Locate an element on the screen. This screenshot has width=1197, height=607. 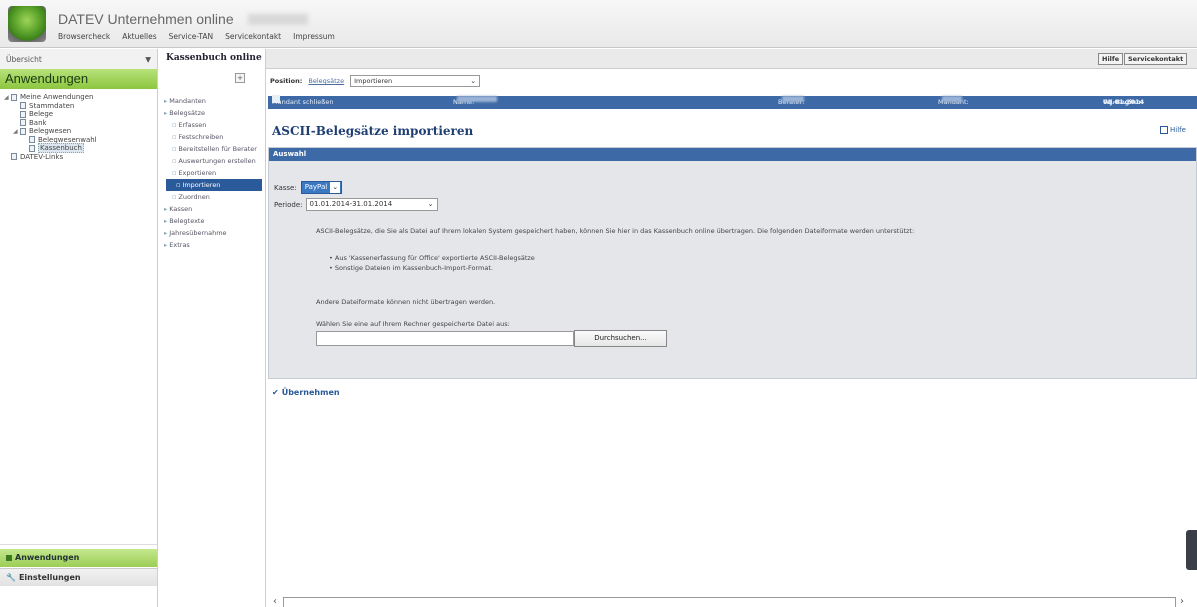
module-nav-item: ▸ Jahresübernahme is located at coordinates (213, 233).